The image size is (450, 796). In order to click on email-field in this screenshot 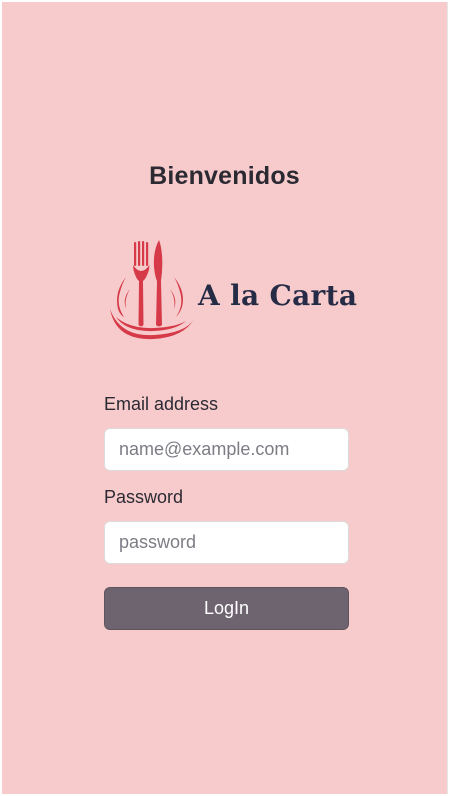, I will do `click(226, 449)`.